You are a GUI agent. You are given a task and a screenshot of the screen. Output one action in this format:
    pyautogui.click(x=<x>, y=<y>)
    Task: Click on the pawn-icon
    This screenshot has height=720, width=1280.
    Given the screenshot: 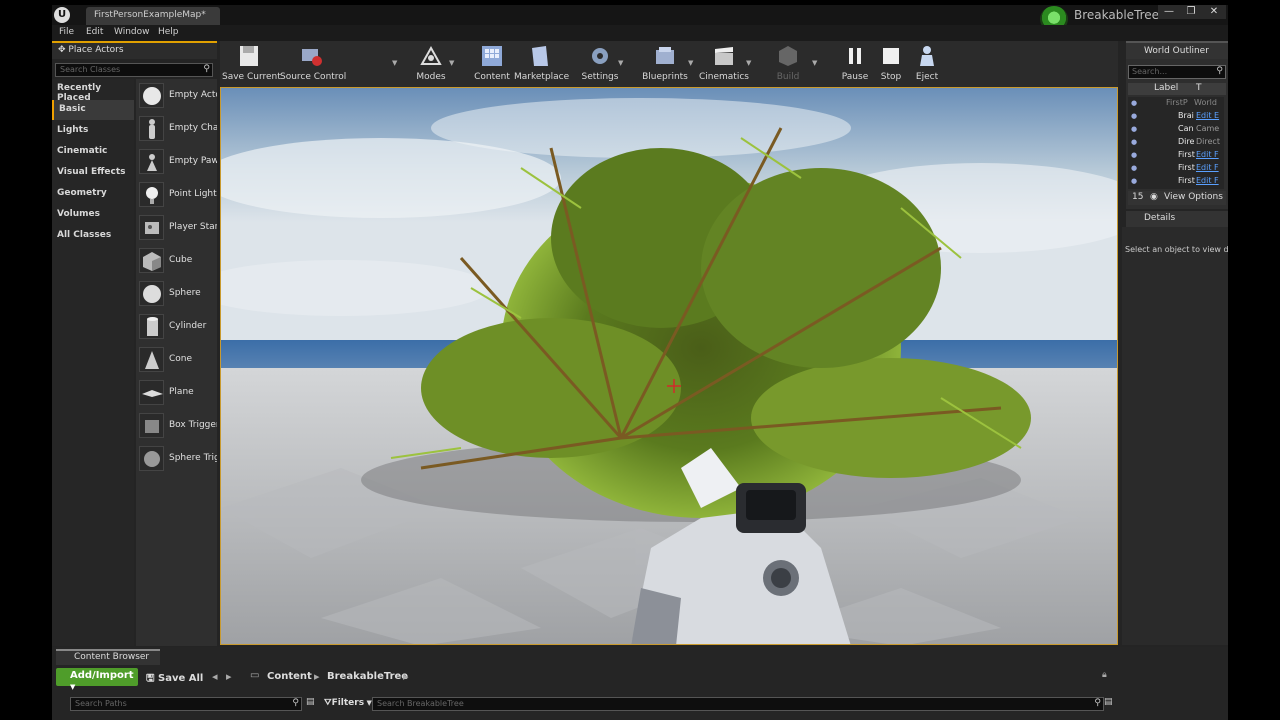 What is the action you would take?
    pyautogui.click(x=151, y=161)
    